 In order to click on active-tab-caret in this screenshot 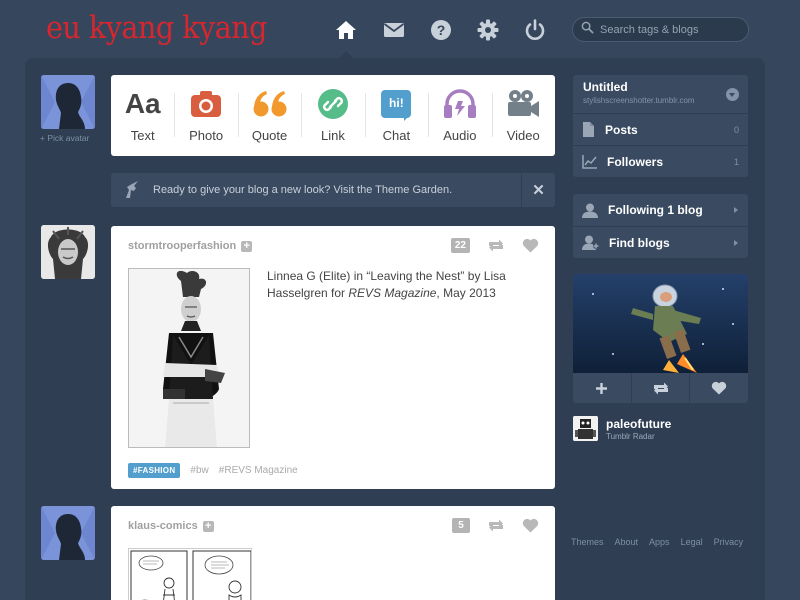, I will do `click(346, 54)`.